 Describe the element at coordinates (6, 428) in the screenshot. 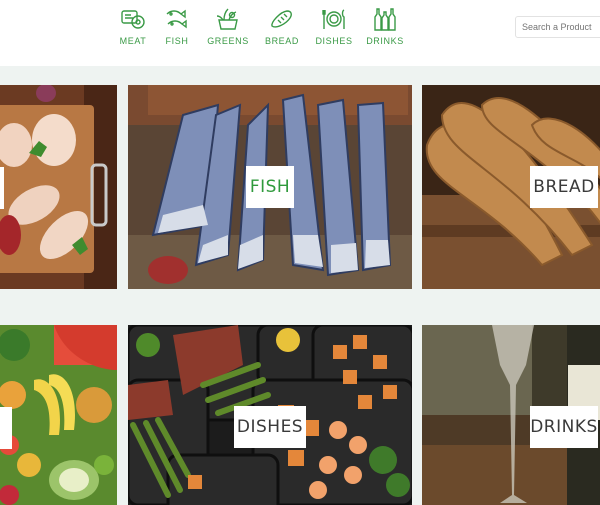

I see `greens-label-fragment` at that location.